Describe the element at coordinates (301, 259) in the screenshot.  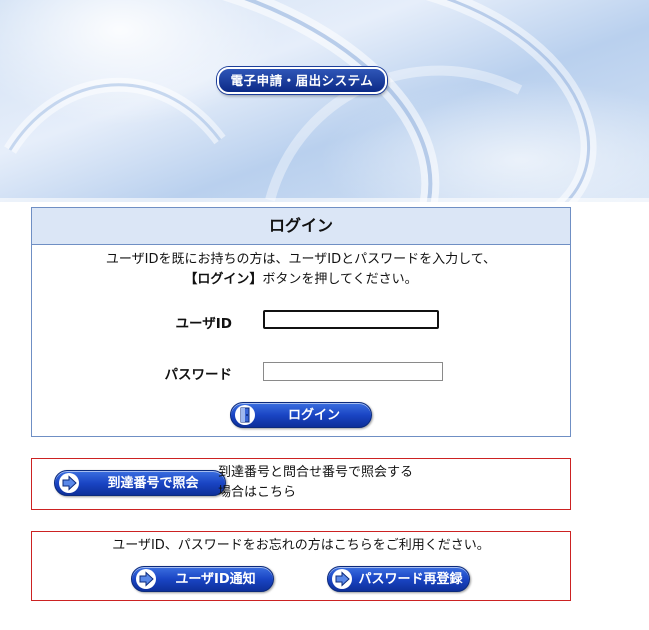
I see `instruction-line-1: ユーザIDを既にお持ちの方は、ユーザIDとパスワードを入力して、` at that location.